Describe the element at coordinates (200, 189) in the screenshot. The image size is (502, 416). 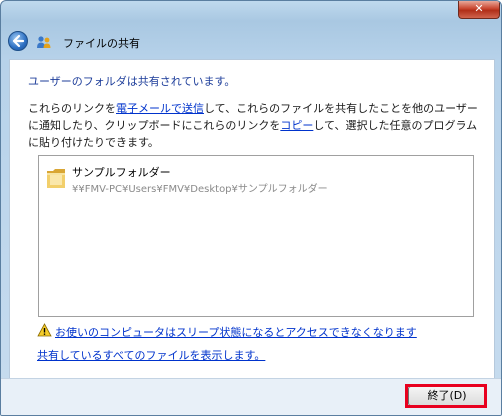
I see `shared-item-path: ¥¥FMV-PC¥Users¥FMV¥Desktop¥サンプルフォルダー` at that location.